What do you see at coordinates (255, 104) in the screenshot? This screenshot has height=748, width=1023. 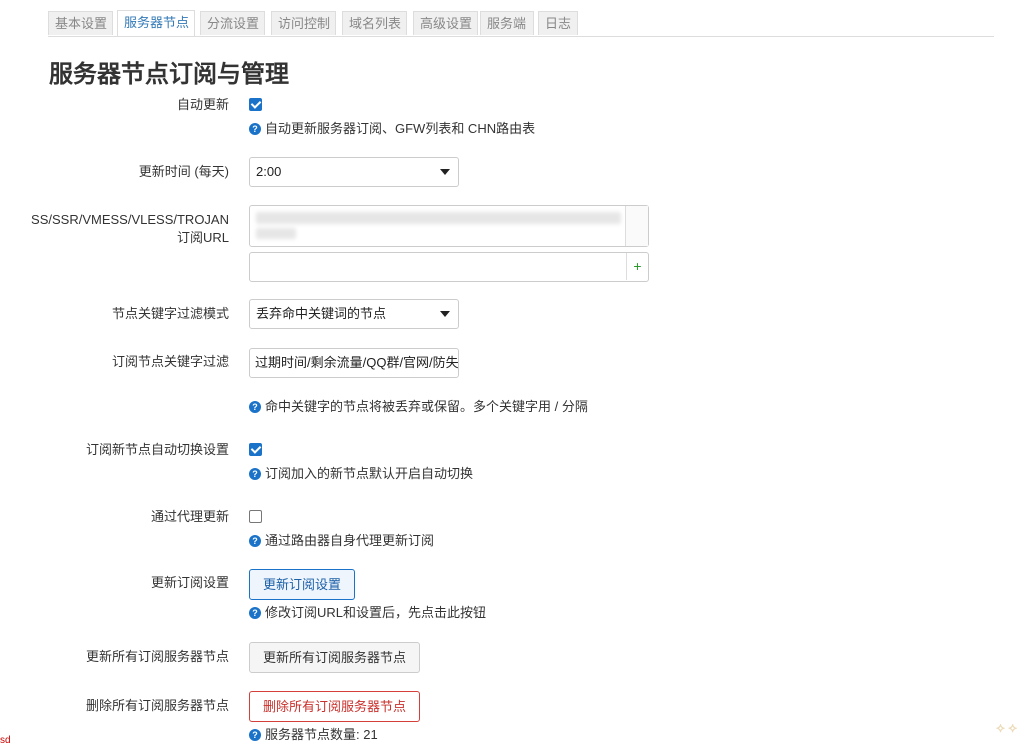 I see `auto-update-checkbox` at bounding box center [255, 104].